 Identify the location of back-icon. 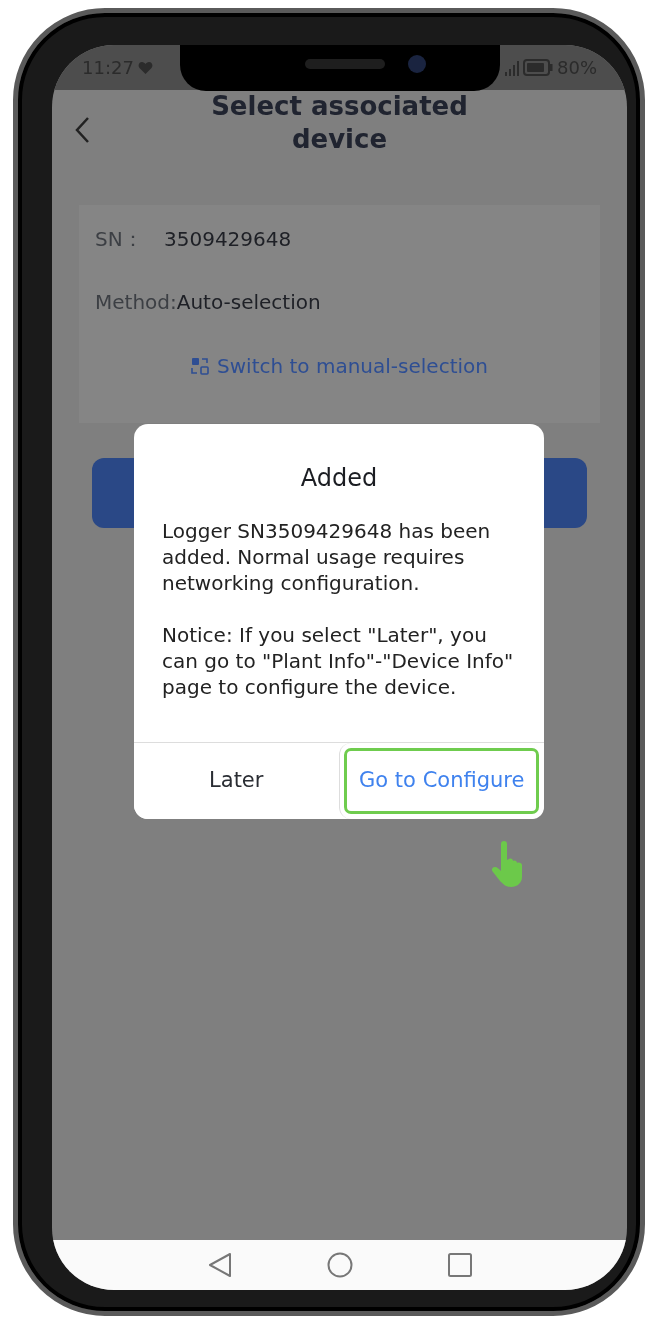
(82, 130).